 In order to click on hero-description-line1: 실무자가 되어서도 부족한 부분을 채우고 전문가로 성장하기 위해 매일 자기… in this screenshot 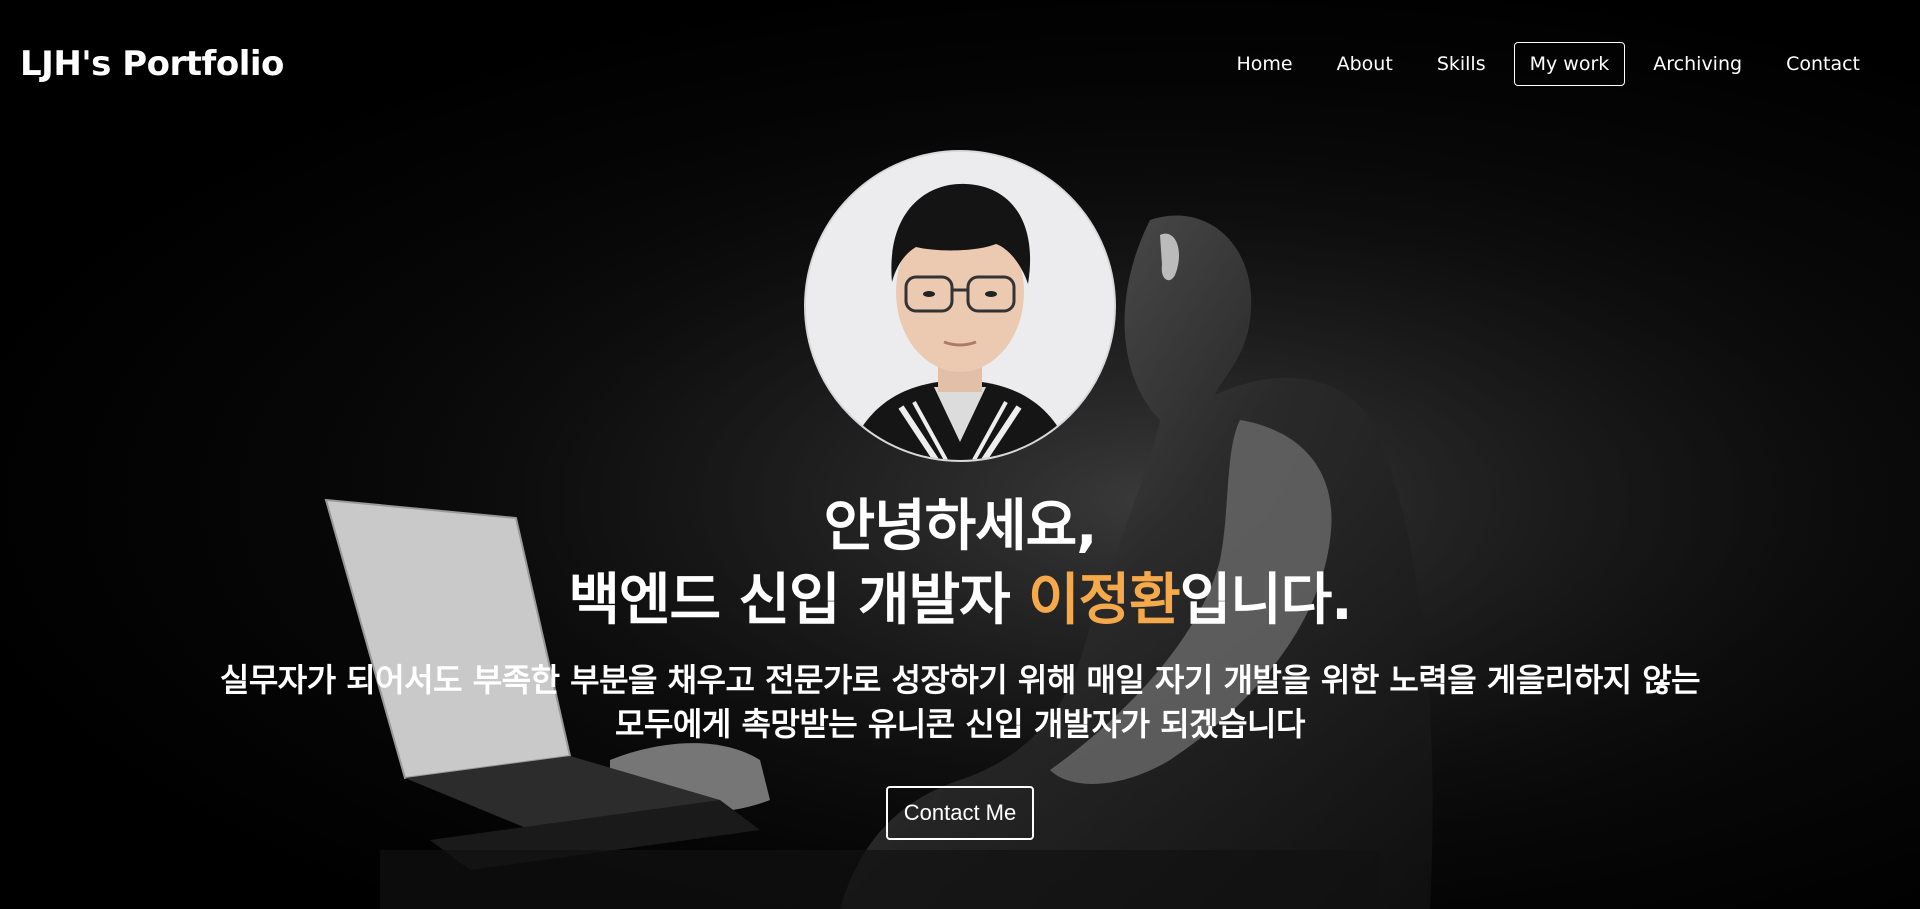, I will do `click(960, 680)`.